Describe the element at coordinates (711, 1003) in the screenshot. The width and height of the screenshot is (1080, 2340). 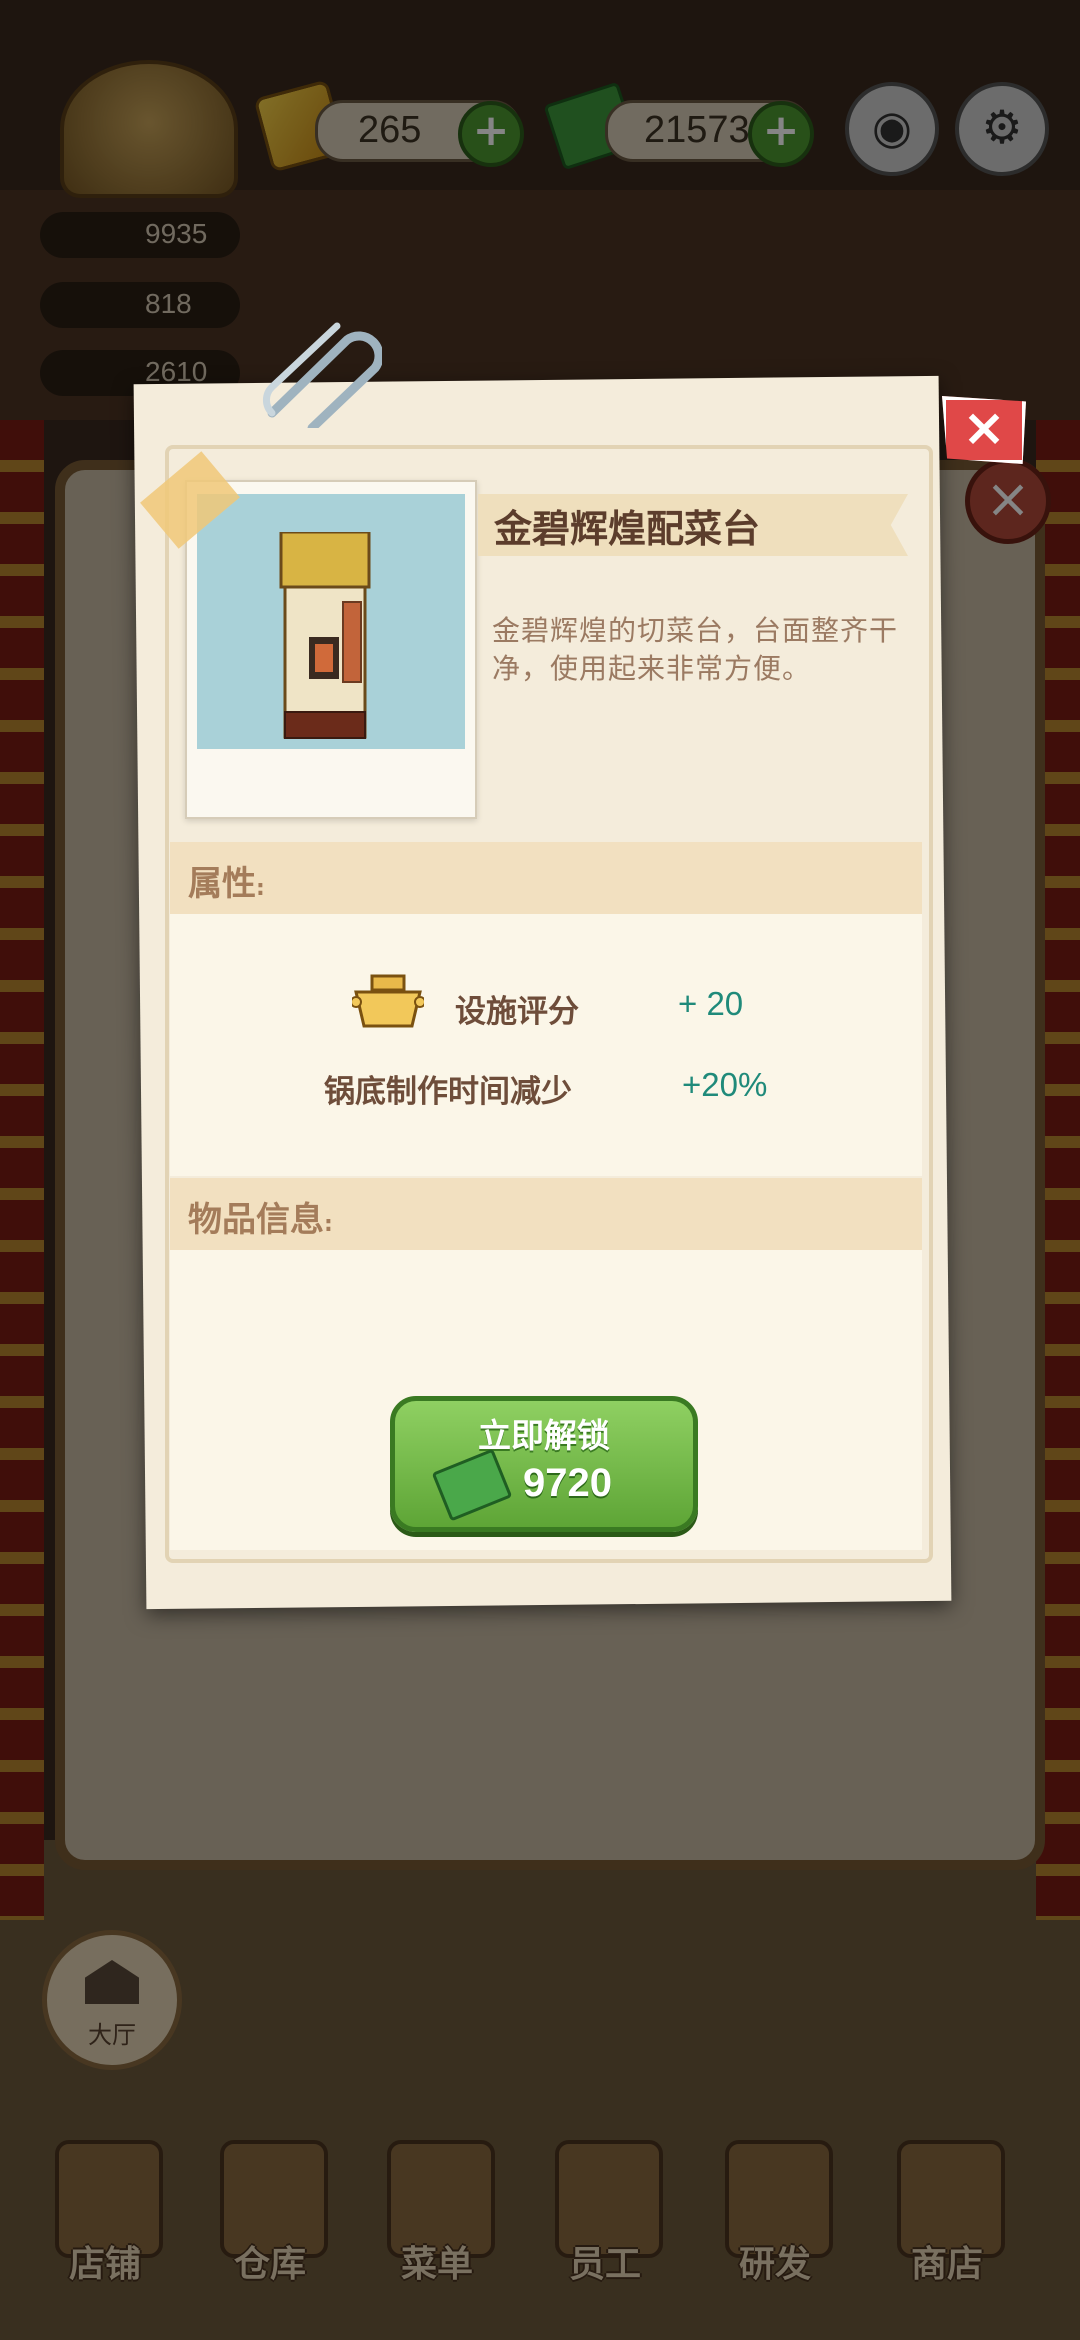
I see `attribute-value: + 20` at that location.